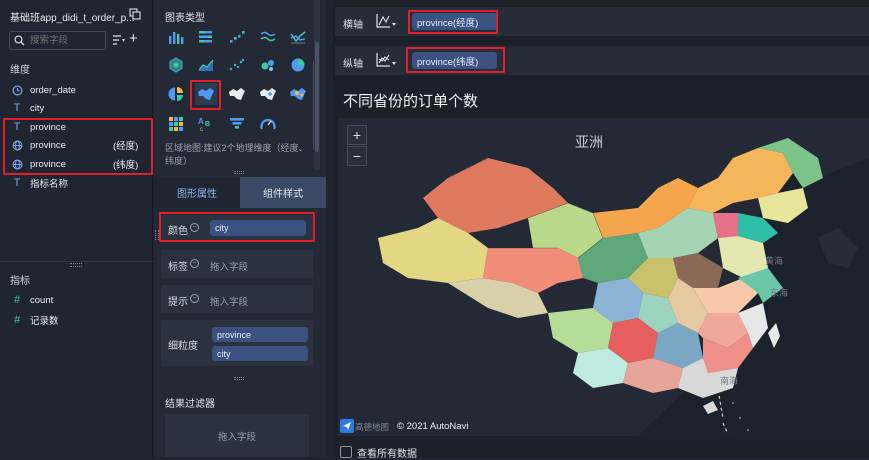 This screenshot has height=460, width=869. I want to click on tooltip-slot: 提示 − 拖入字段, so click(237, 299).